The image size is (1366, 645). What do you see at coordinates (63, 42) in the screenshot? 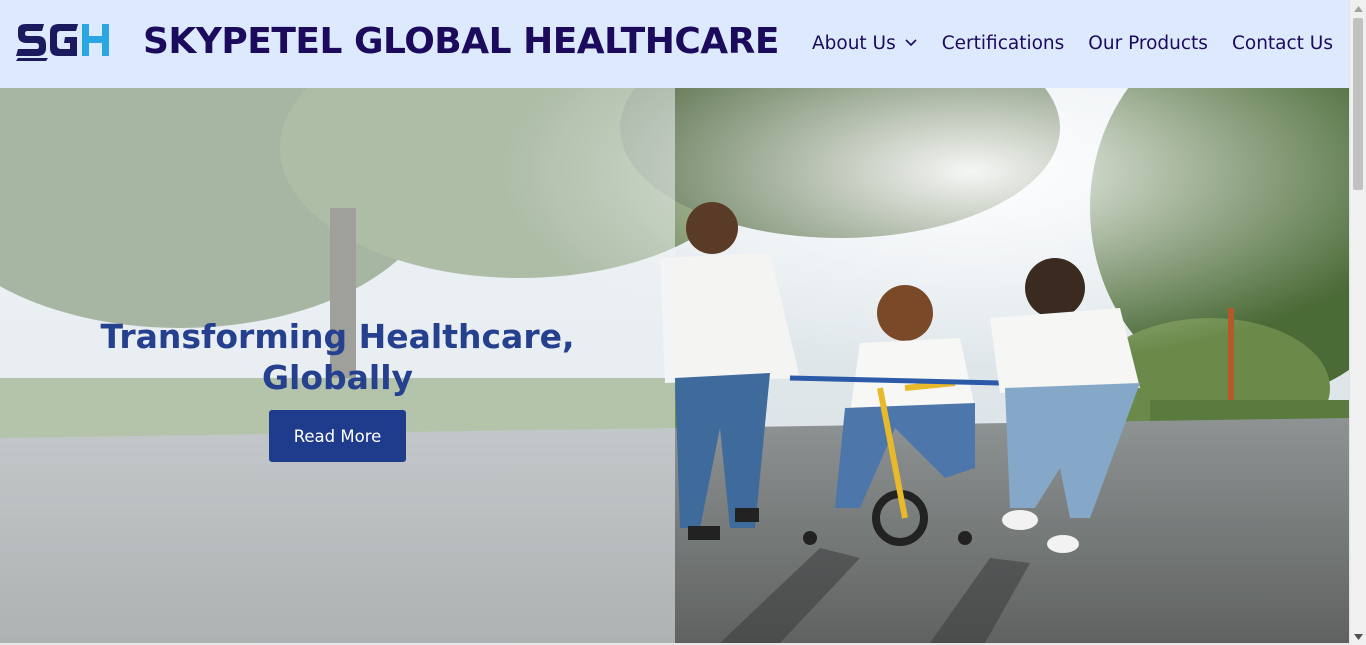
I see `sgh-logo` at bounding box center [63, 42].